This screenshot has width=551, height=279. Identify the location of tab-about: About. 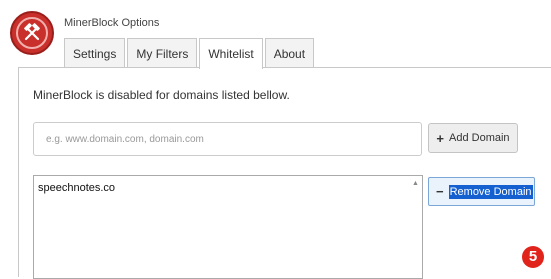
(289, 53).